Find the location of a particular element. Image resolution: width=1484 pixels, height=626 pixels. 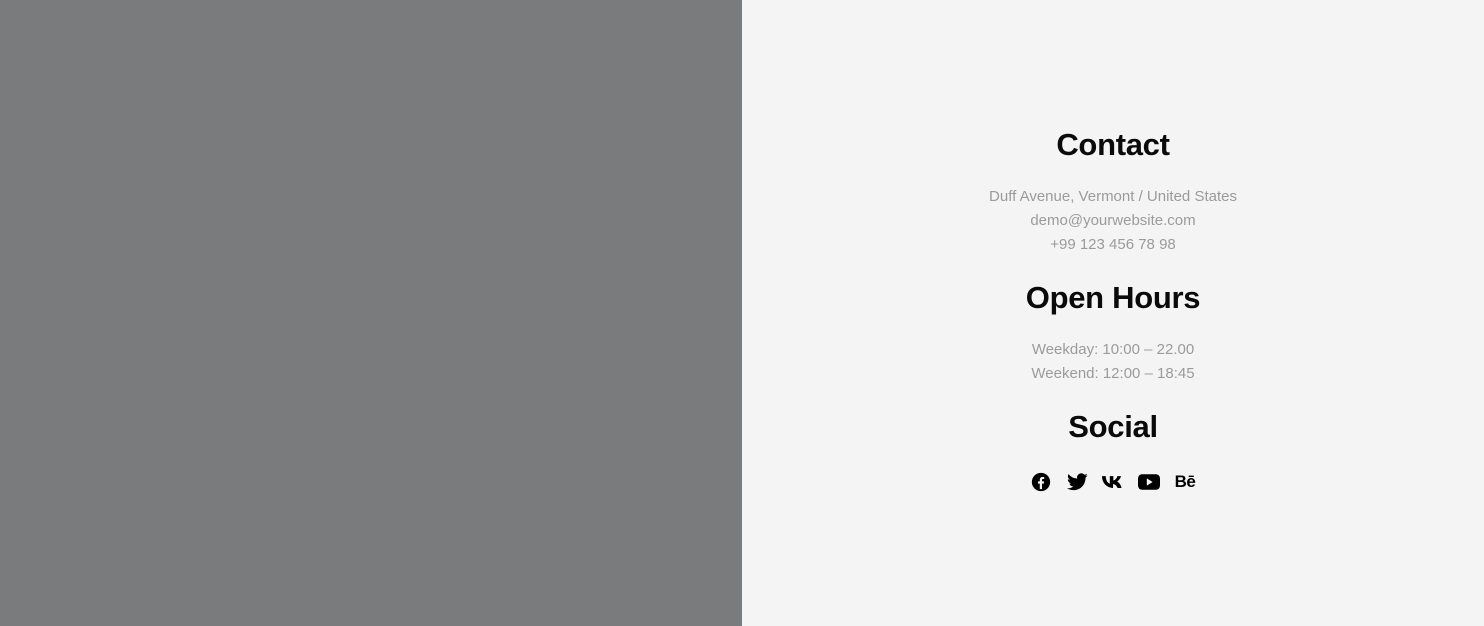

hours-section: Open Hours is located at coordinates (1113, 298).